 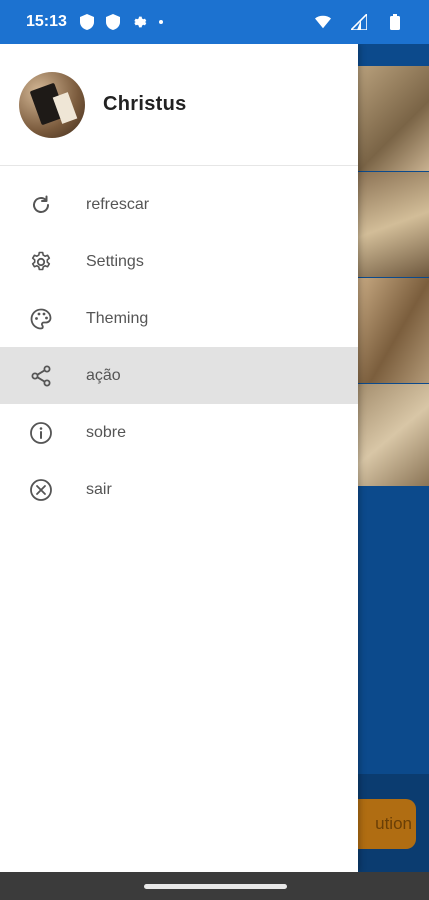 I want to click on home-gesture-handle, so click(x=215, y=886).